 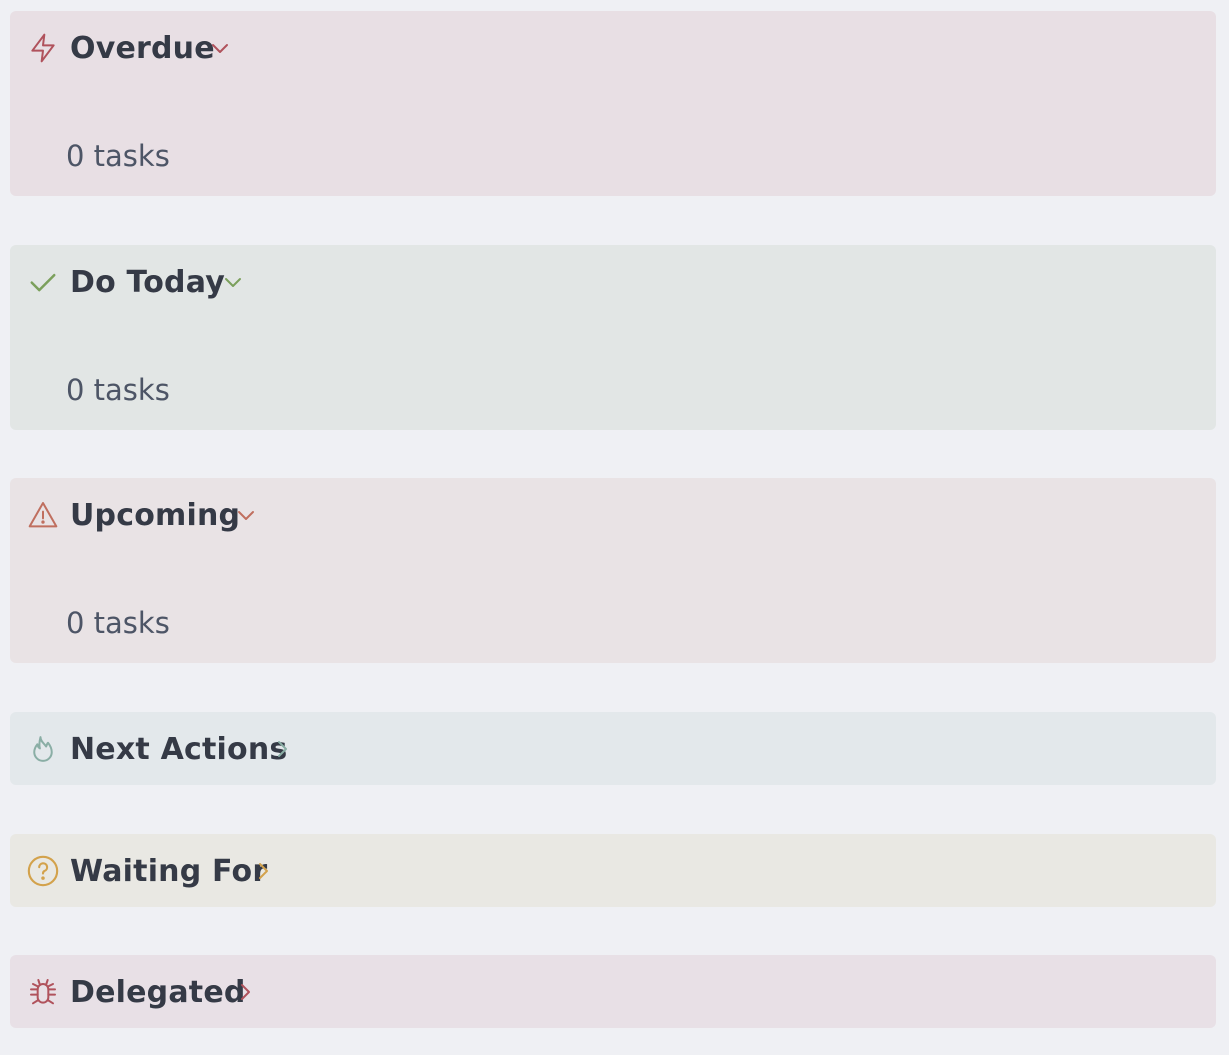 I want to click on section-upcoming-title: Upcoming, so click(x=155, y=515).